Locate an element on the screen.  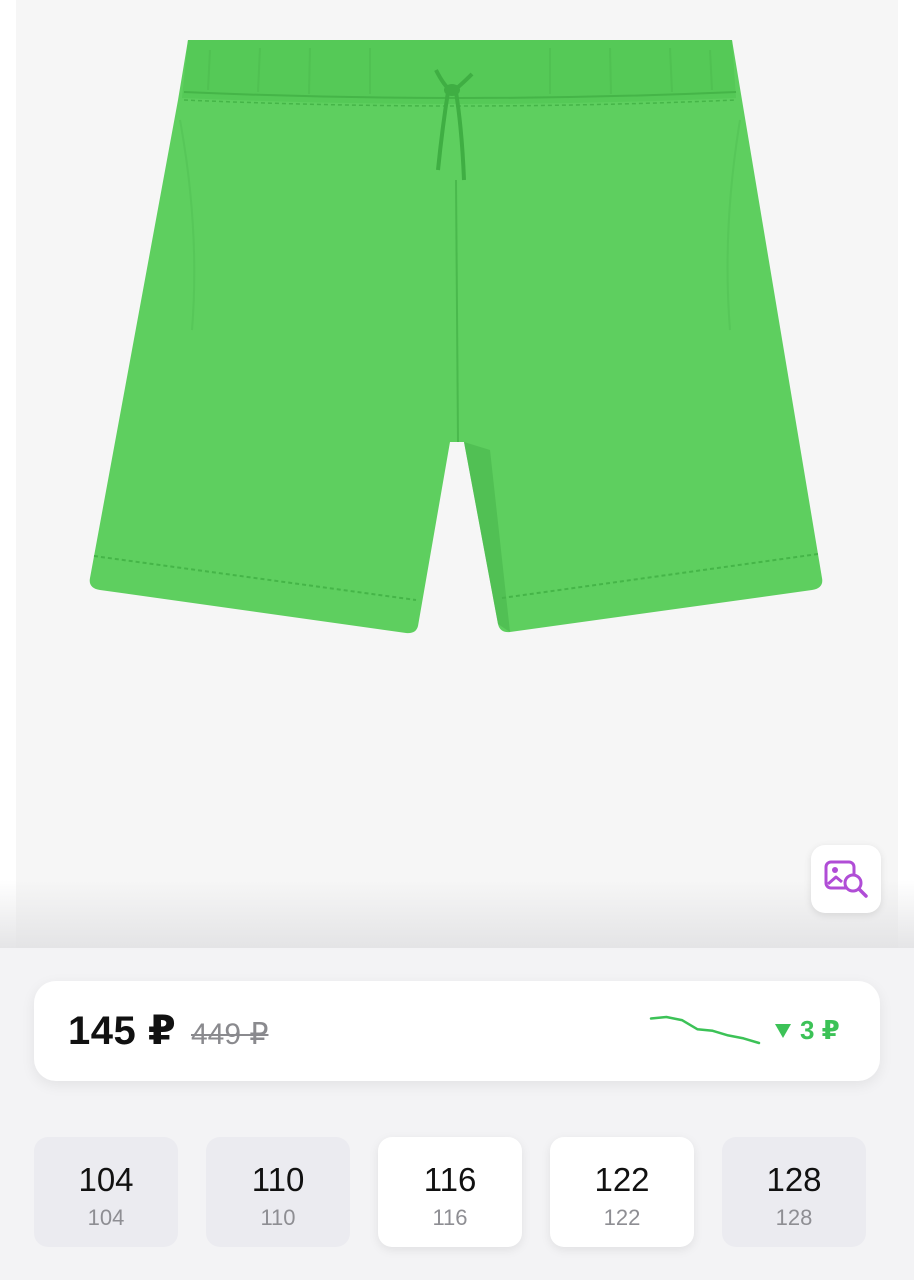
old-price: 449 ₽ is located at coordinates (230, 1034).